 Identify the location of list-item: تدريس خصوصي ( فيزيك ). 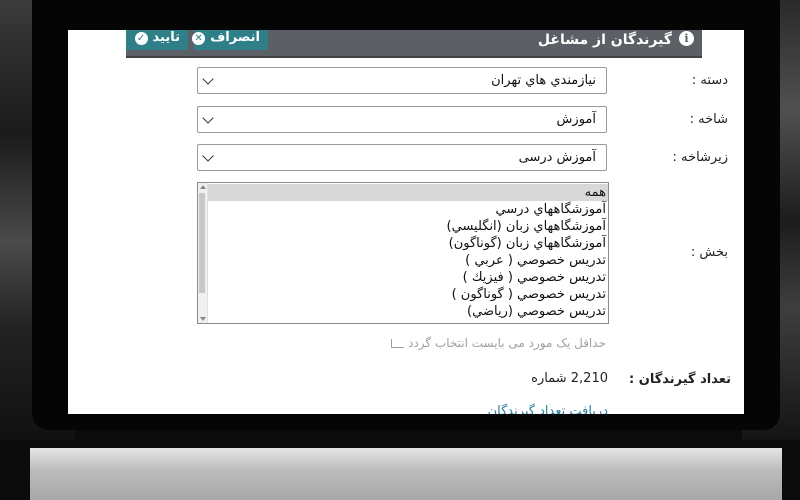
(408, 277).